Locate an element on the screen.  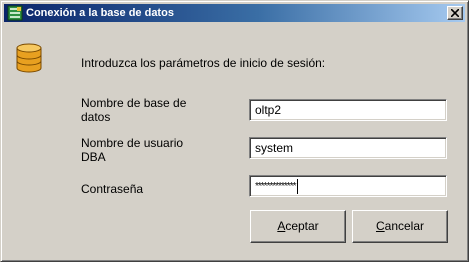
text-caret is located at coordinates (298, 187).